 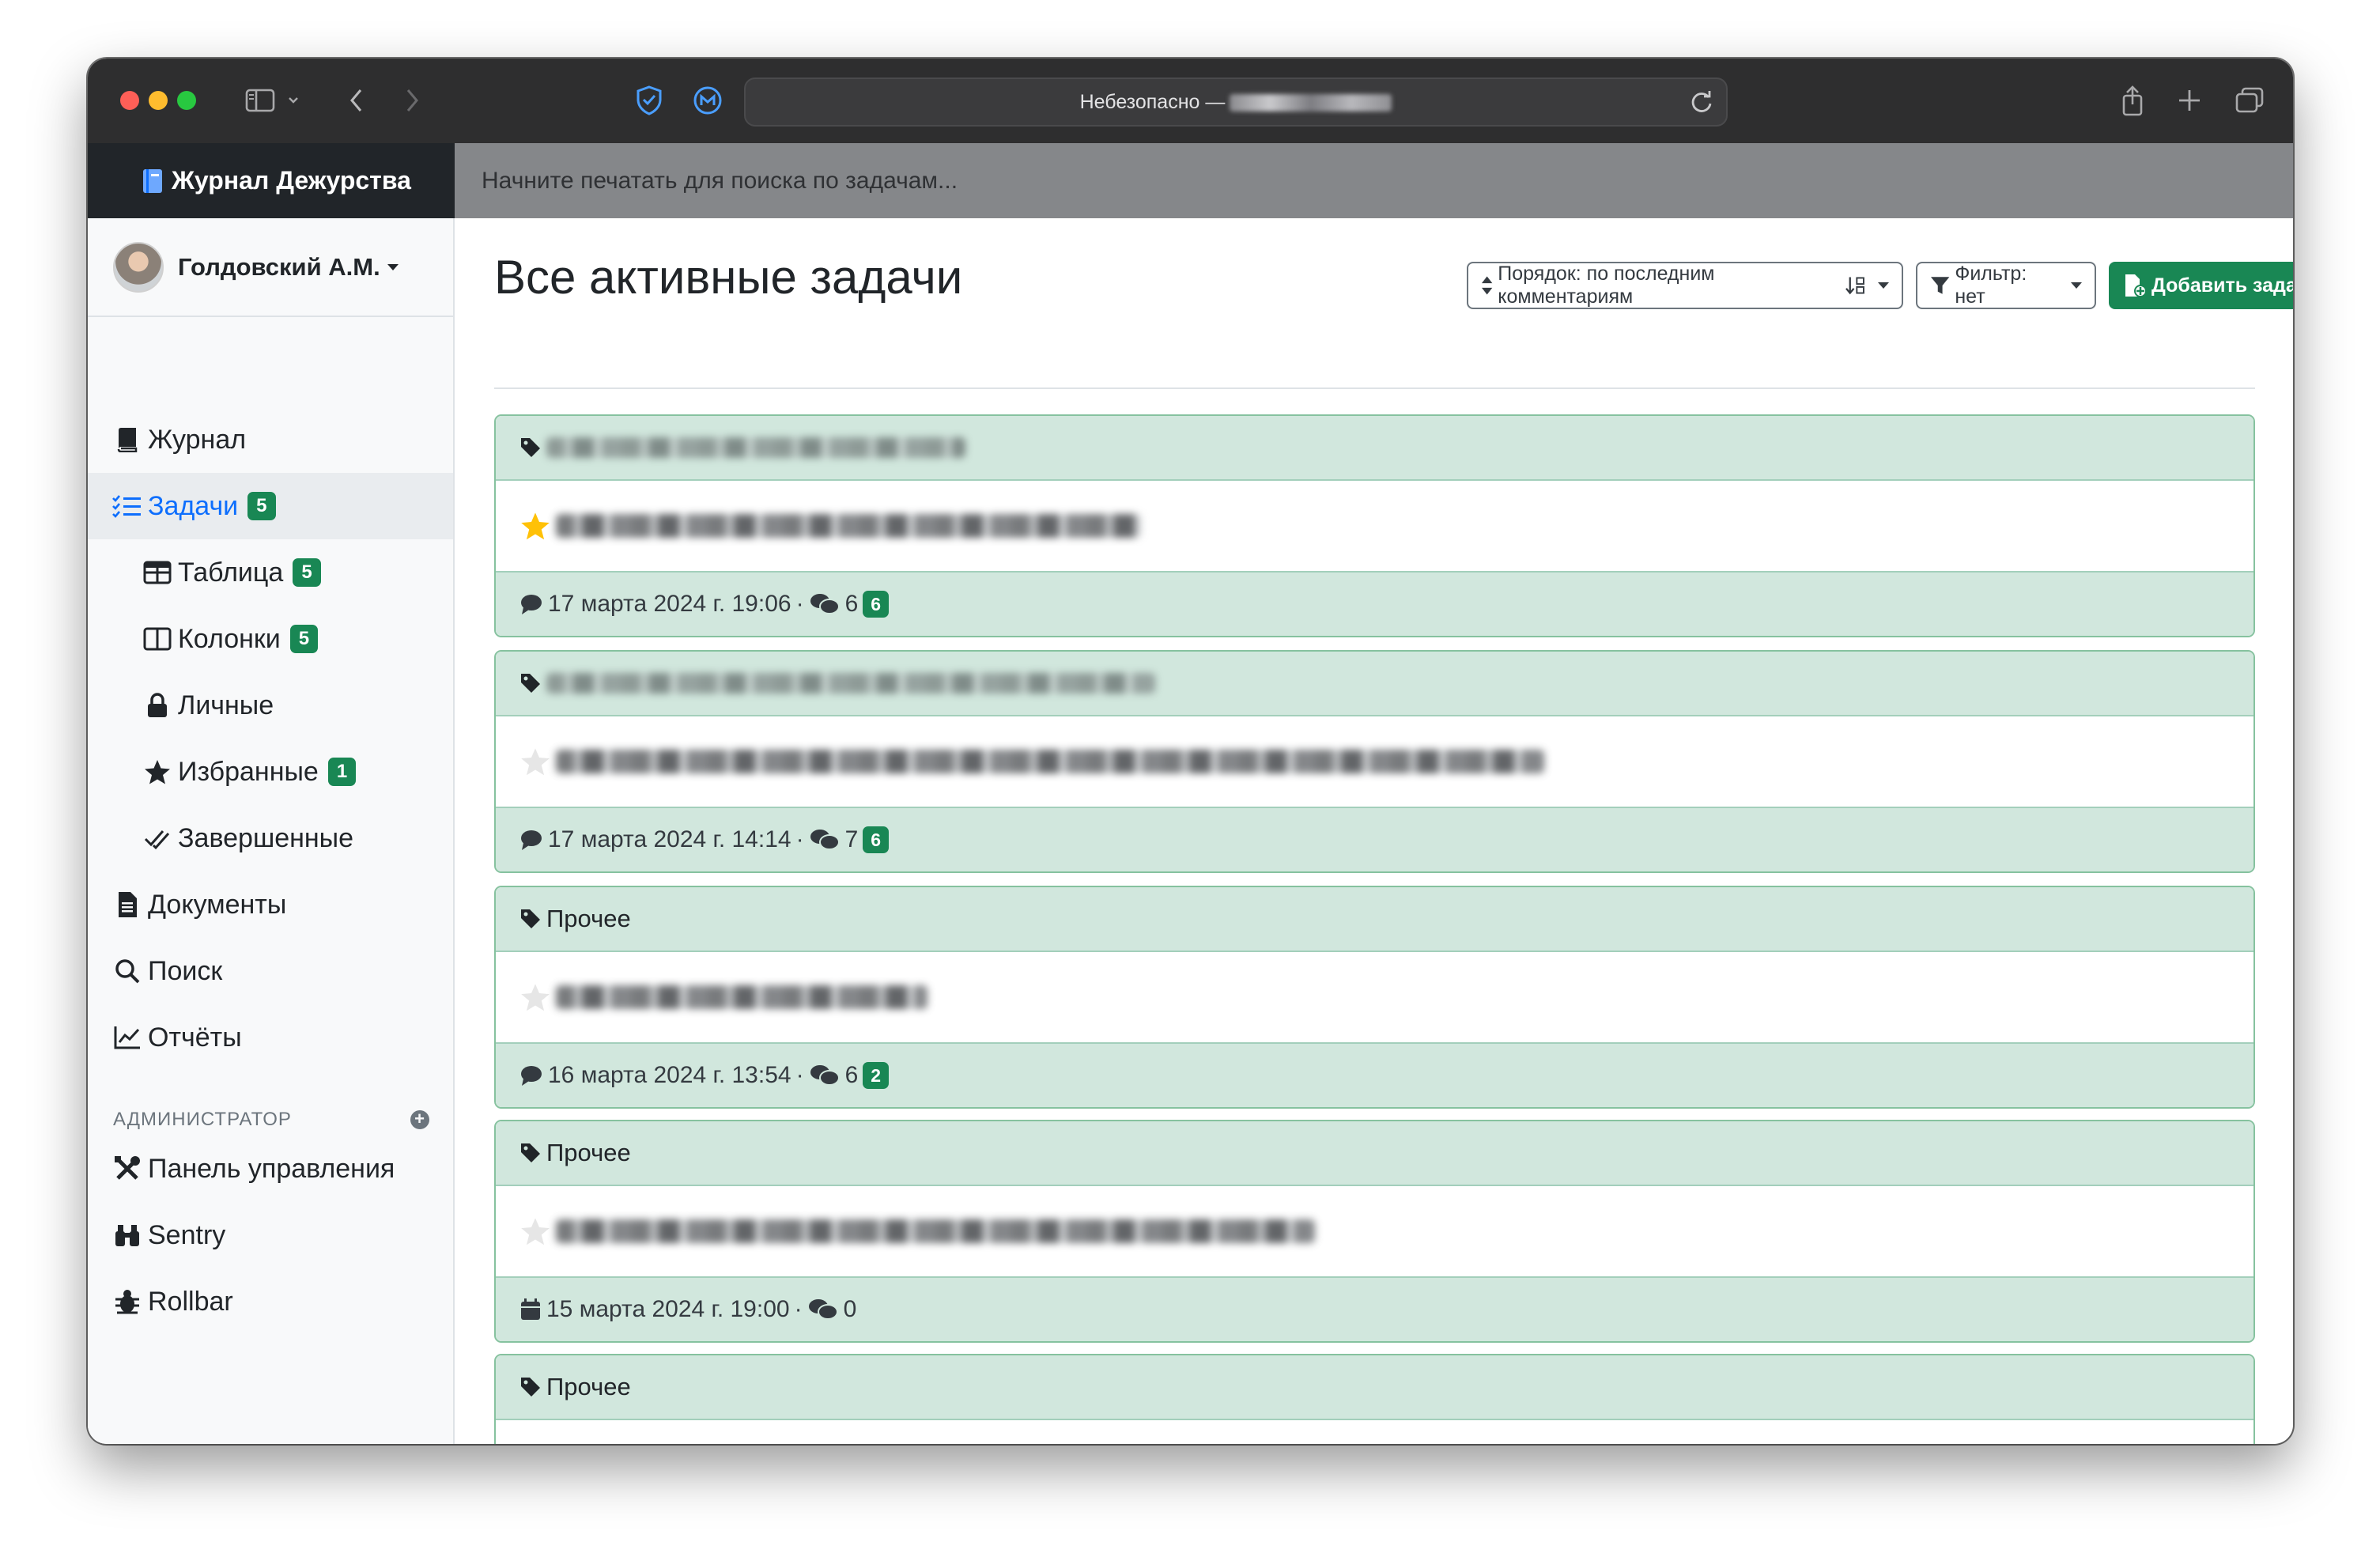 I want to click on sidebar-item-rollbar: Rollbar, so click(x=270, y=1302).